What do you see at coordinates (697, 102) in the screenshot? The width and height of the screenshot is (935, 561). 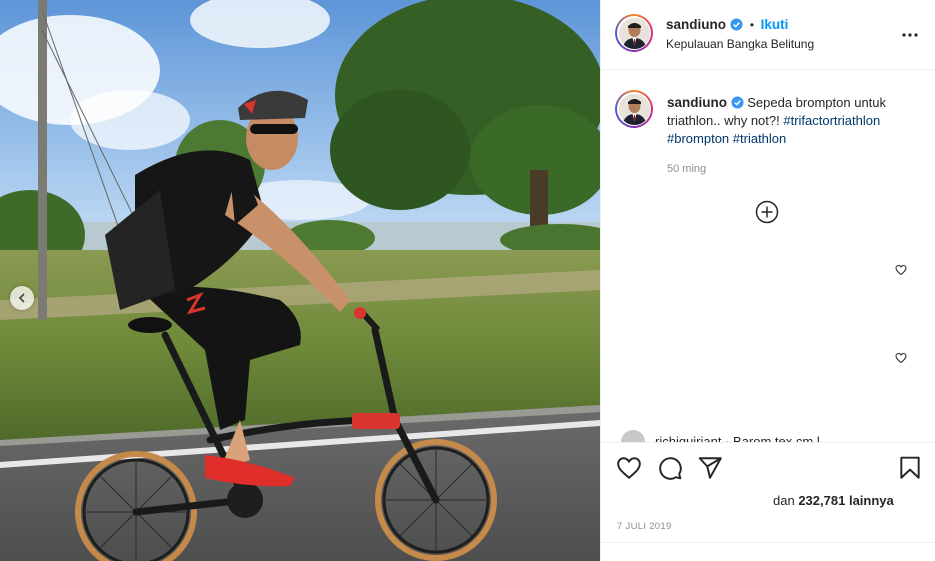 I see `caption-username: sandiuno` at bounding box center [697, 102].